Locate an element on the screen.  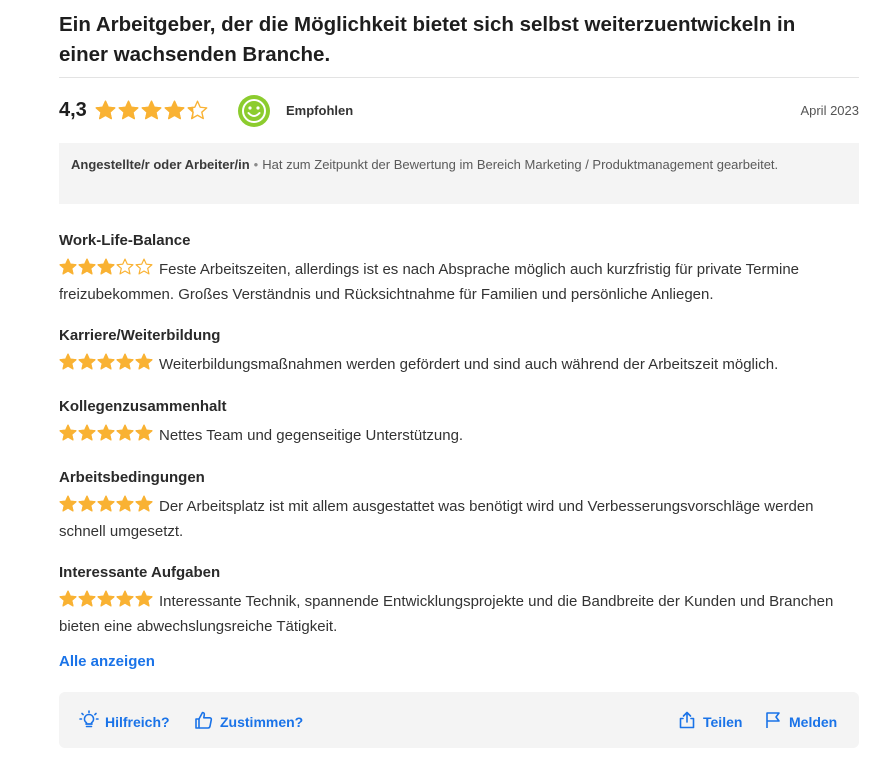
share-button: Teilen is located at coordinates (709, 721).